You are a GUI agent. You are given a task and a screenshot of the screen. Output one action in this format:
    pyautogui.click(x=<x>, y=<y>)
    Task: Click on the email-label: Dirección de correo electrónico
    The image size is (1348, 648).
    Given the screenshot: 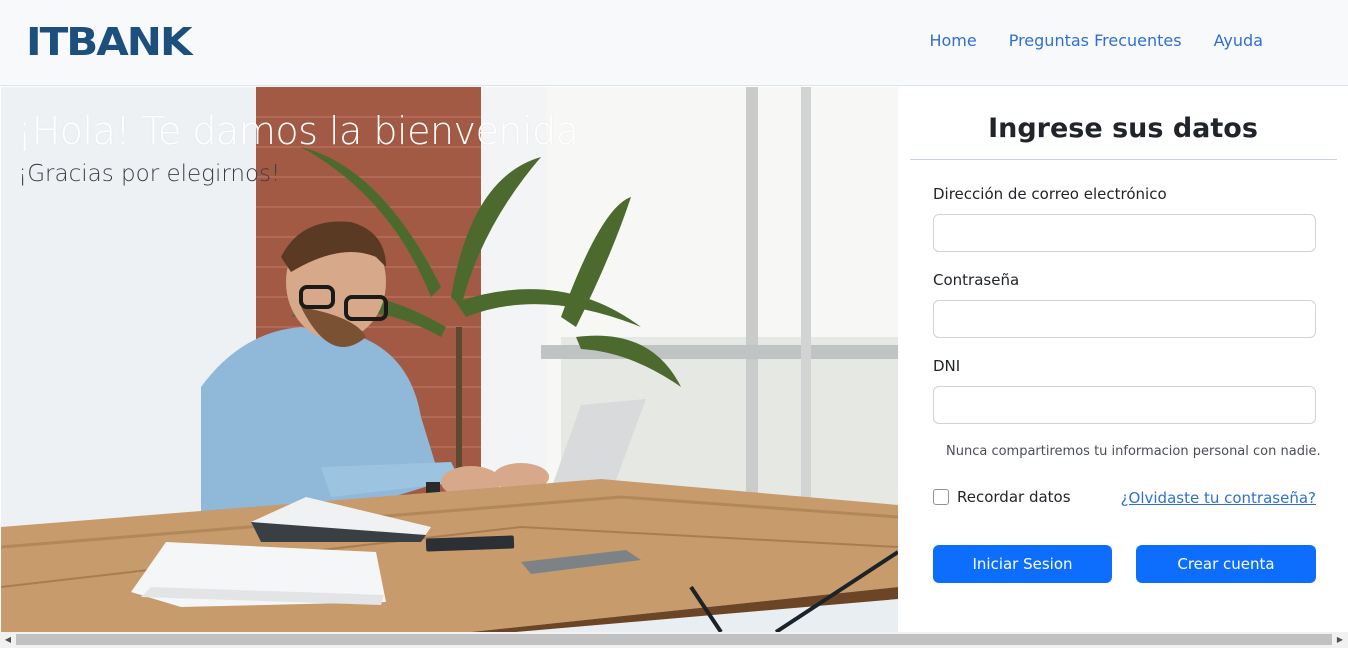 What is the action you would take?
    pyautogui.click(x=1050, y=194)
    